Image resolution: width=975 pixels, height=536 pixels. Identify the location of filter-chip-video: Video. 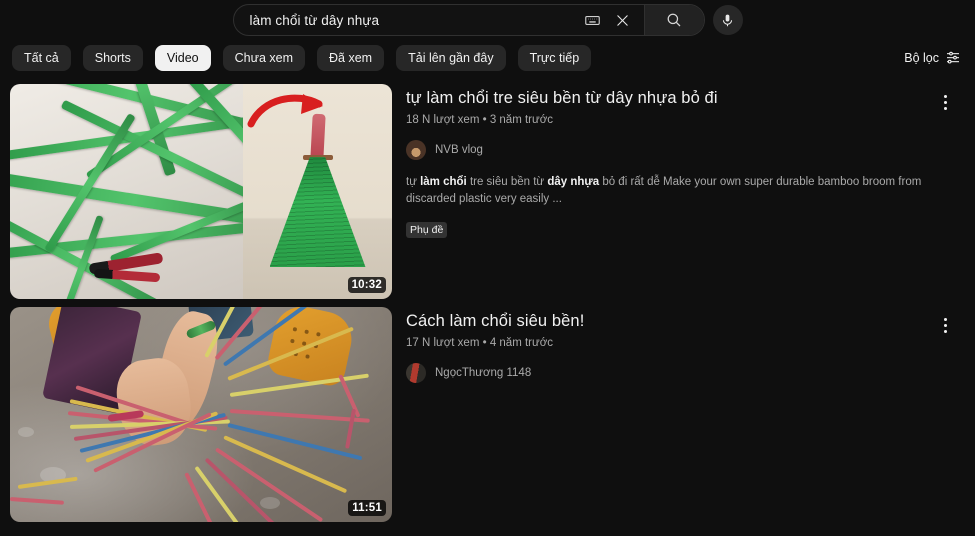
(182, 58).